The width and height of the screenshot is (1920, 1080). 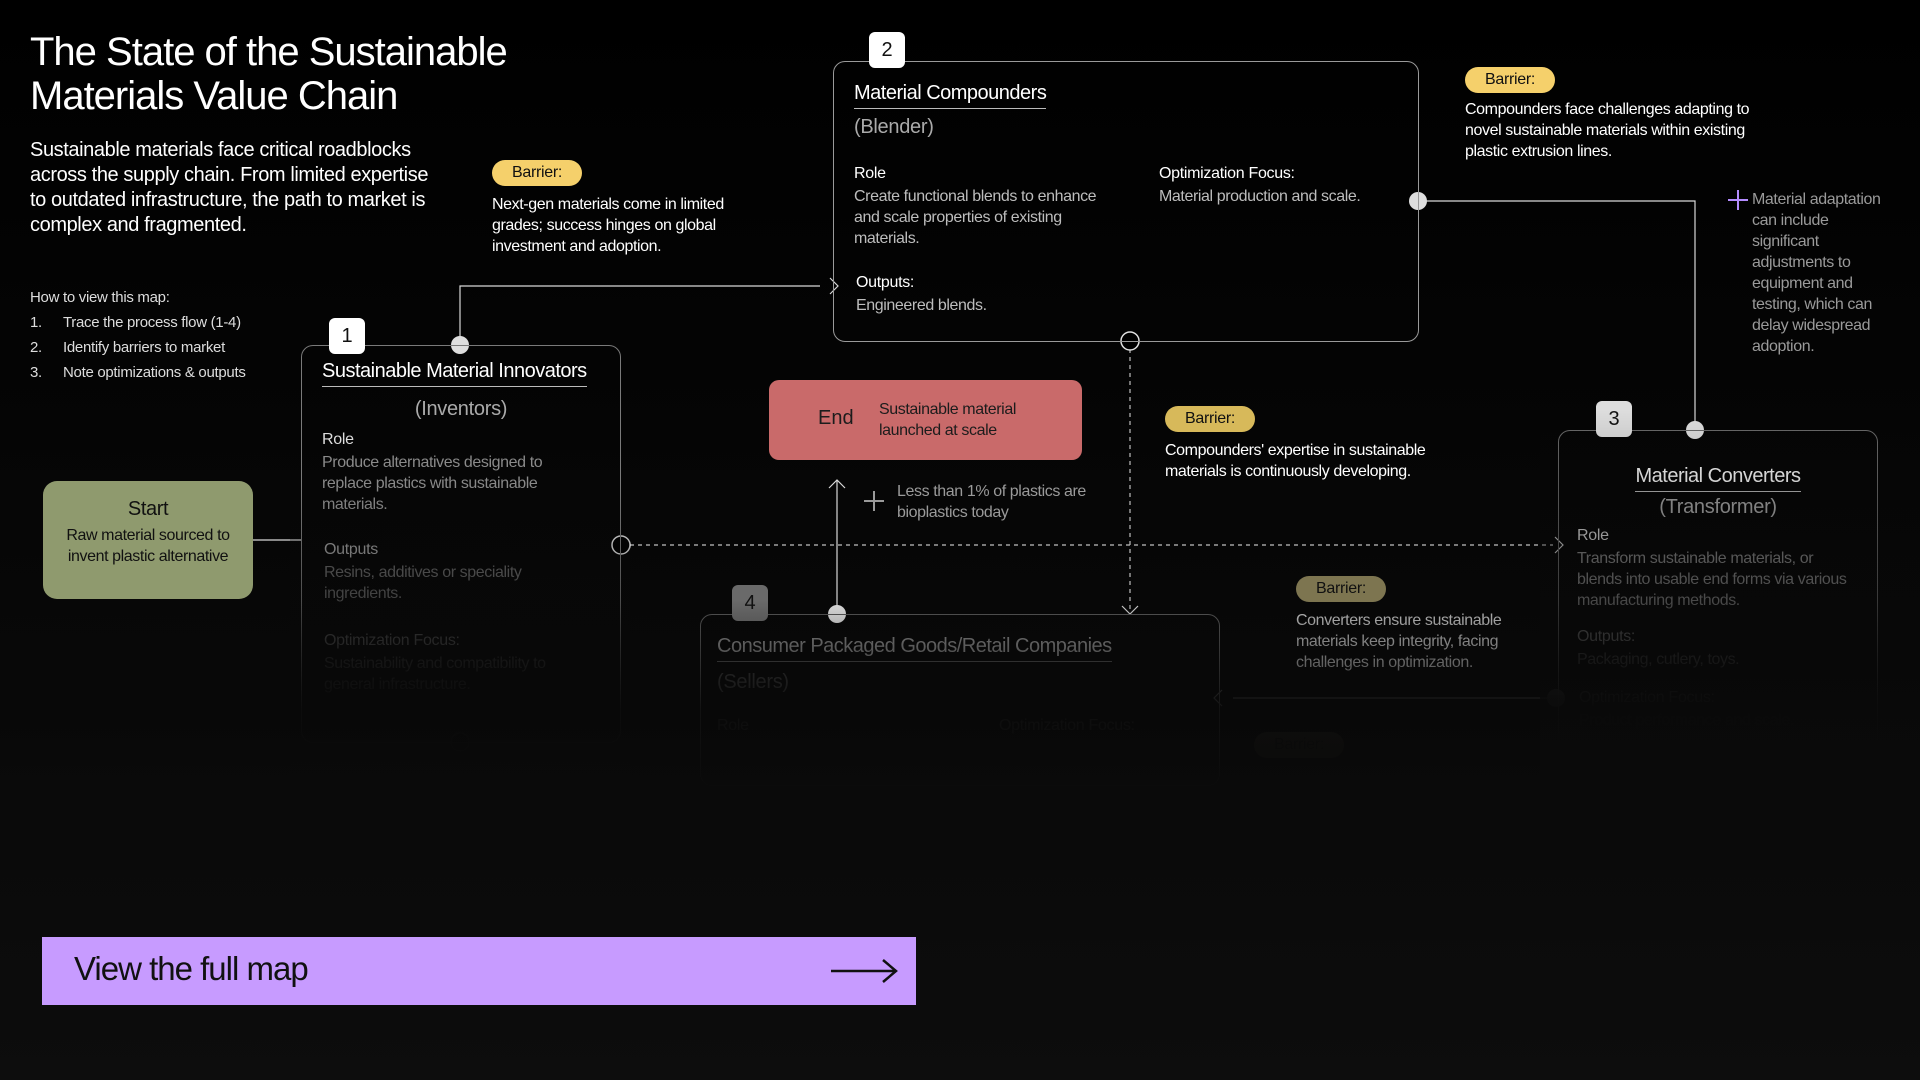 What do you see at coordinates (191, 968) in the screenshot?
I see `view-full-map-label: View the full map` at bounding box center [191, 968].